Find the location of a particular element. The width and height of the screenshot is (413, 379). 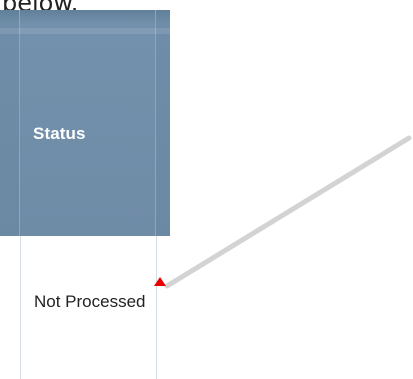

status-cell-value: Not Processed is located at coordinates (94, 301).